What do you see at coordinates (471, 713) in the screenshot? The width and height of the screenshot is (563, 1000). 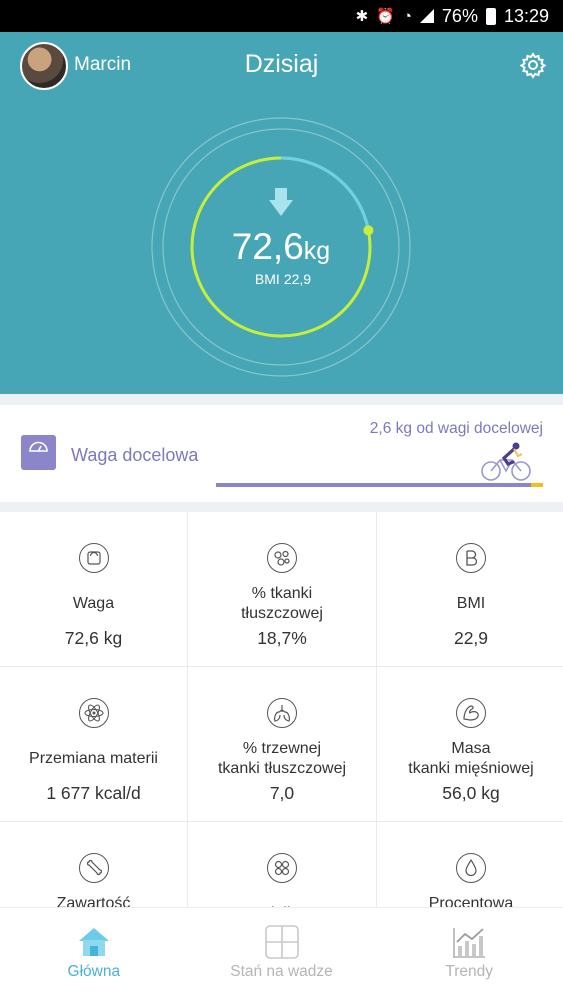 I see `muscle-icon` at bounding box center [471, 713].